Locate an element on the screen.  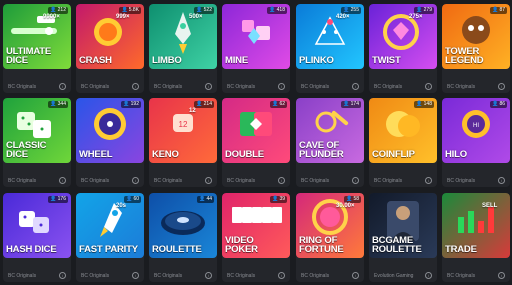
multiplier-badge: 275× is located at coordinates (416, 17).